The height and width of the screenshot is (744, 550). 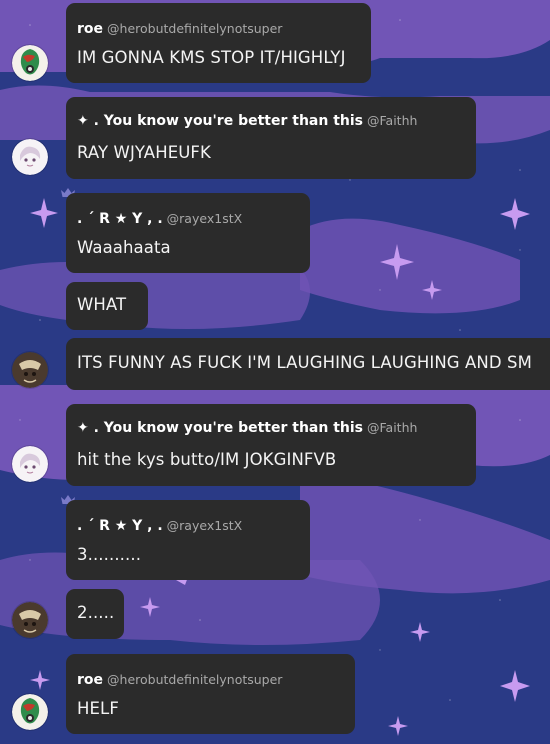 What do you see at coordinates (102, 304) in the screenshot?
I see `message-text: WHAT` at bounding box center [102, 304].